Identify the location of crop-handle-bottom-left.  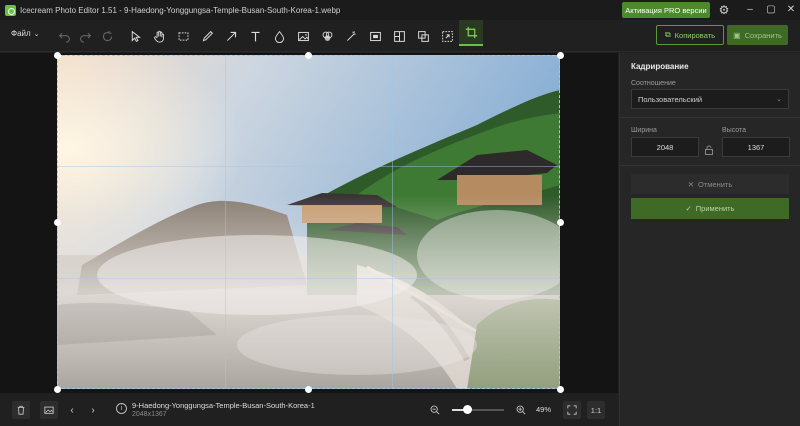
(57, 389).